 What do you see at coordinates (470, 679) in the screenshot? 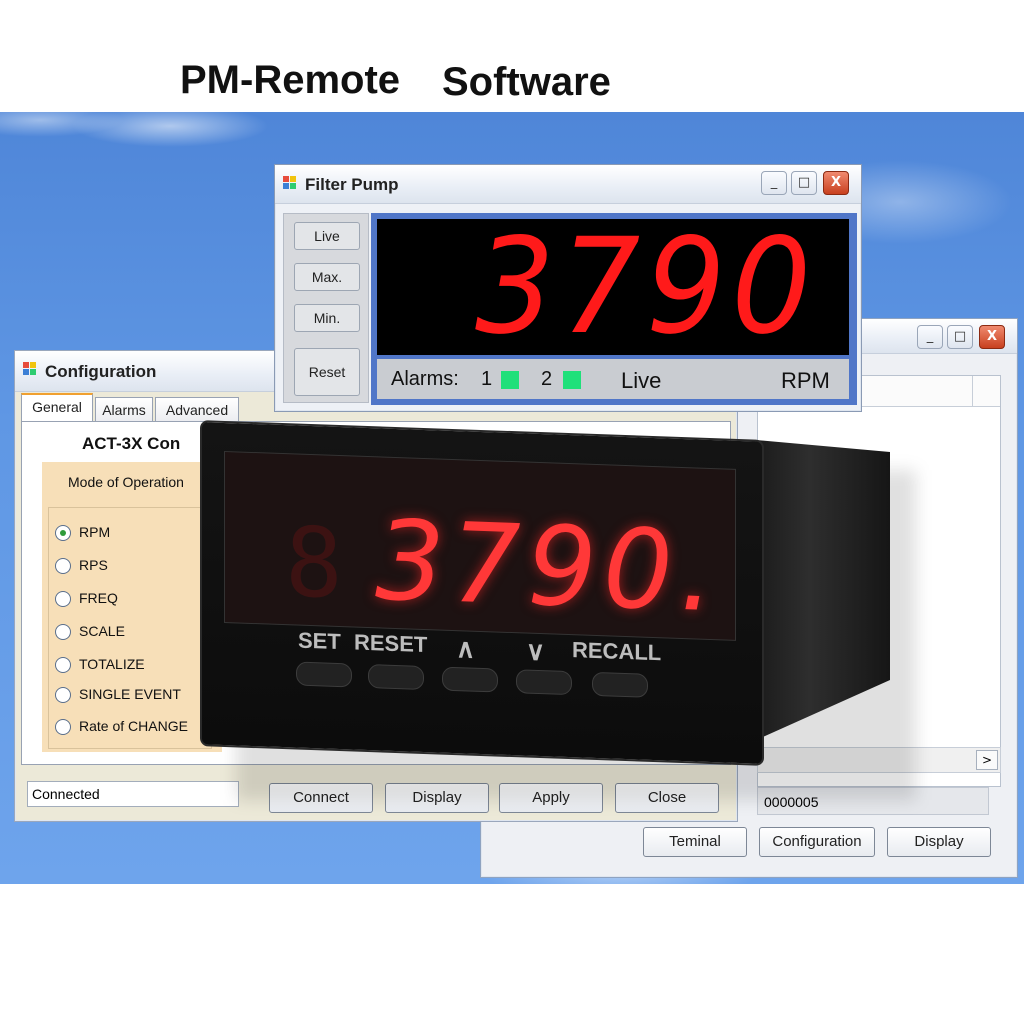
I see `up-key` at bounding box center [470, 679].